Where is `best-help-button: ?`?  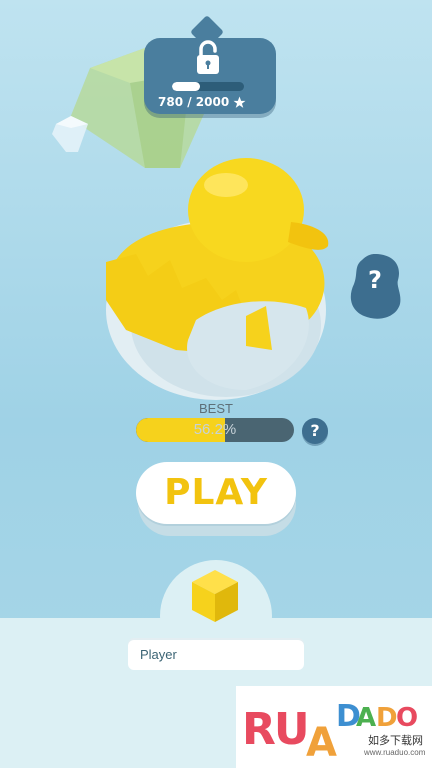
best-help-button: ? is located at coordinates (315, 431).